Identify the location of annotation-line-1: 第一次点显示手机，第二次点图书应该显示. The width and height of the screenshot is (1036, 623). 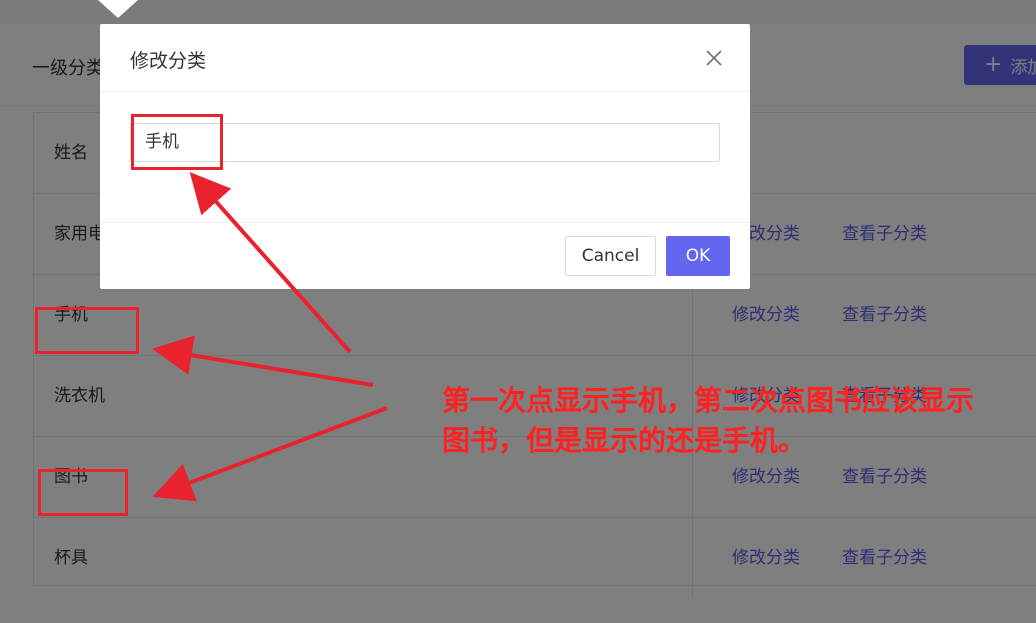
(708, 400).